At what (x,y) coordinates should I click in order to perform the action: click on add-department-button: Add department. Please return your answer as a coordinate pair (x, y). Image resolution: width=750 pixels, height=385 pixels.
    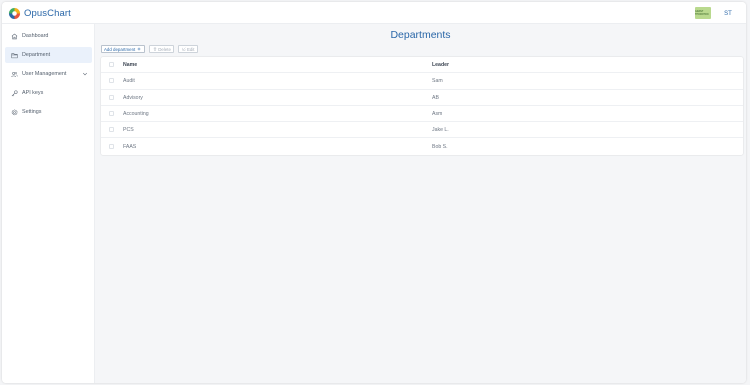
    Looking at the image, I should click on (123, 49).